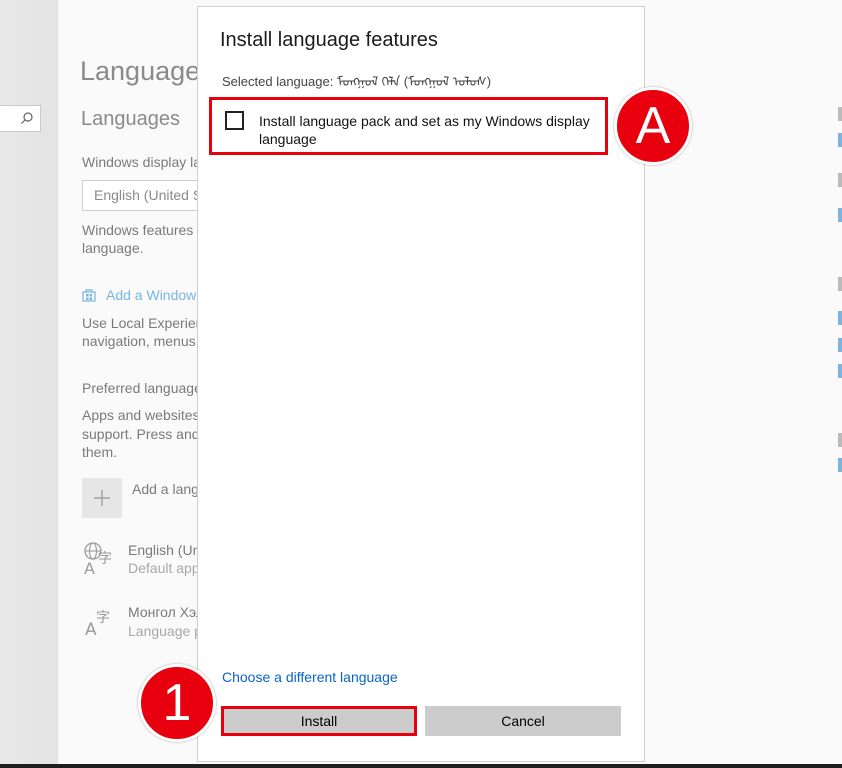 This screenshot has height=768, width=842. I want to click on choose-different-language-link: Choose a different language, so click(310, 677).